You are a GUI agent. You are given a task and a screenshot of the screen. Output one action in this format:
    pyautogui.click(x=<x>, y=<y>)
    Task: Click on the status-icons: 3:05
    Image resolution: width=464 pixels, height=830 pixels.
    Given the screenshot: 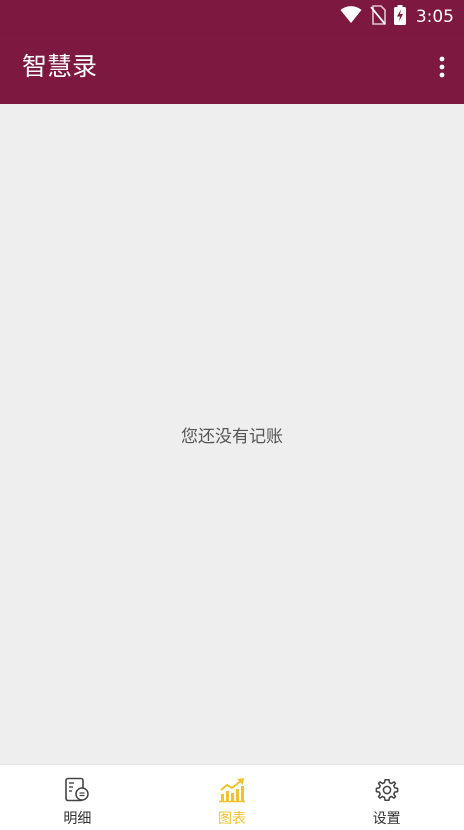 What is the action you would take?
    pyautogui.click(x=397, y=17)
    